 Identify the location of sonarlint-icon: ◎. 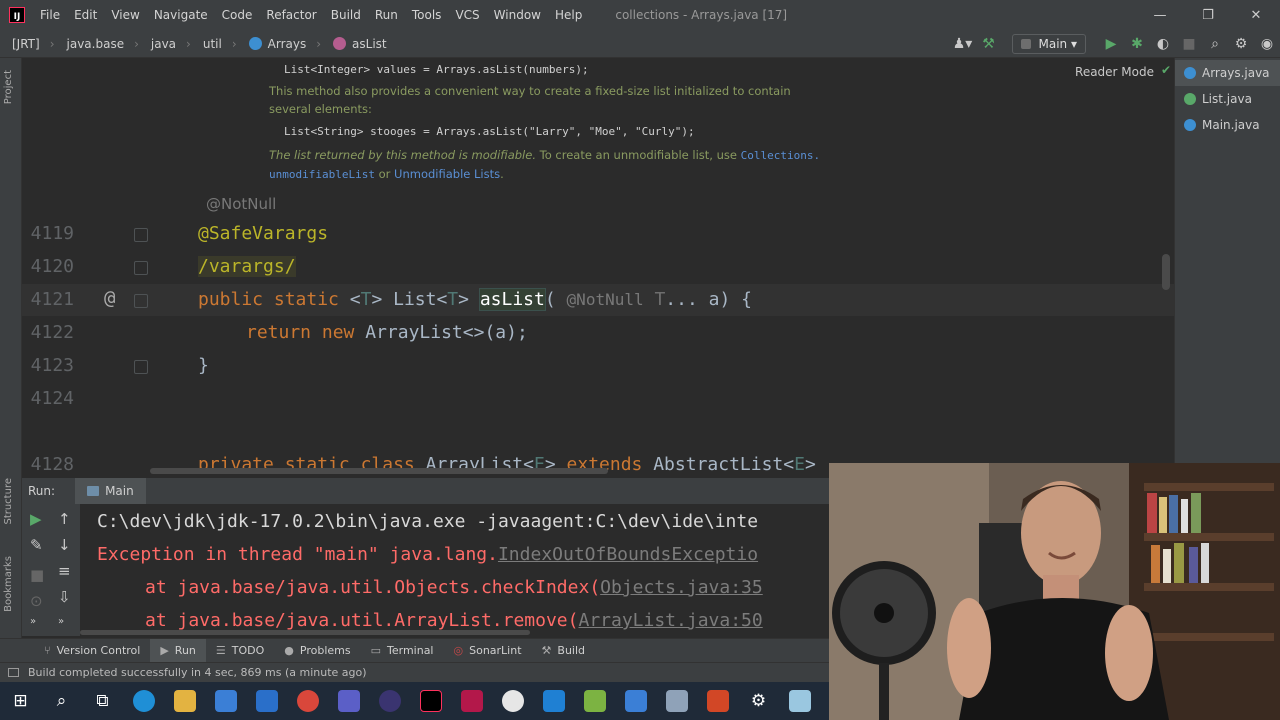
(458, 650).